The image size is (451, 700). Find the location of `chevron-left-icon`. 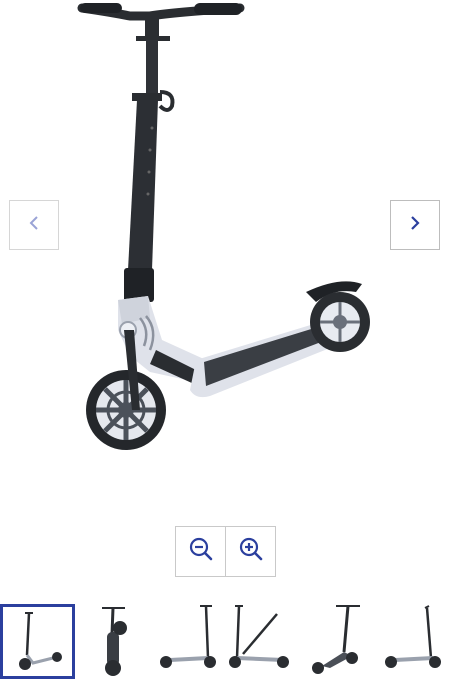

chevron-left-icon is located at coordinates (34, 225).